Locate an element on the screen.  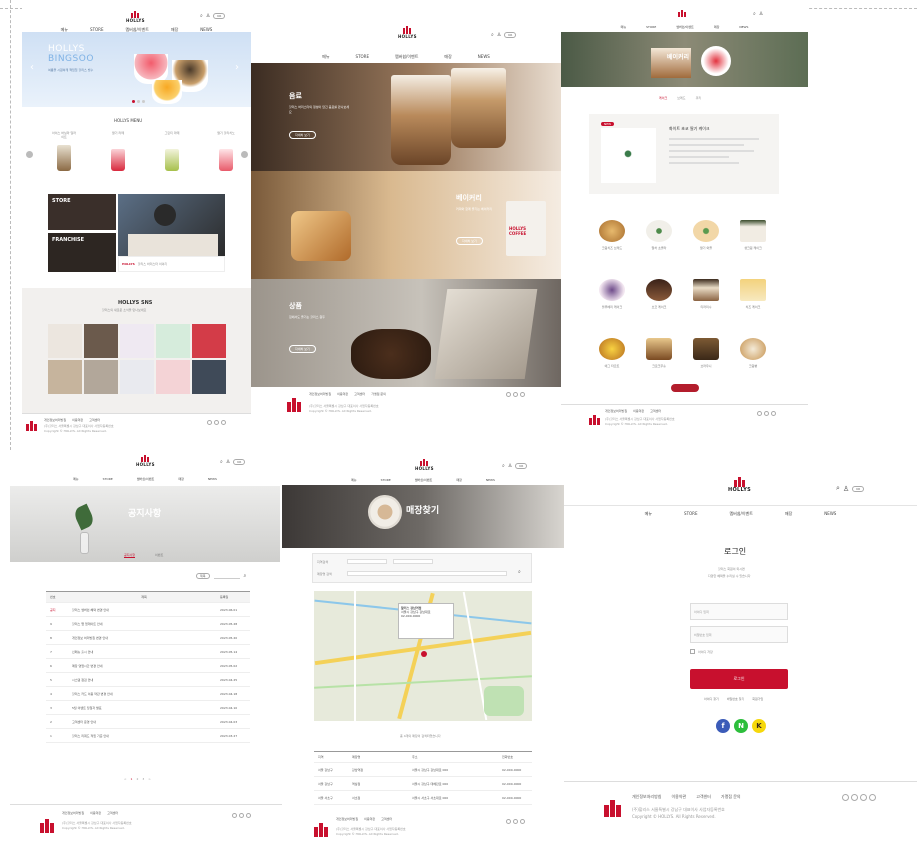
table-row: 서울 강남구 역삼점 서울시 강남구 테헤란로 000 02-000-0000 is located at coordinates (423, 784).